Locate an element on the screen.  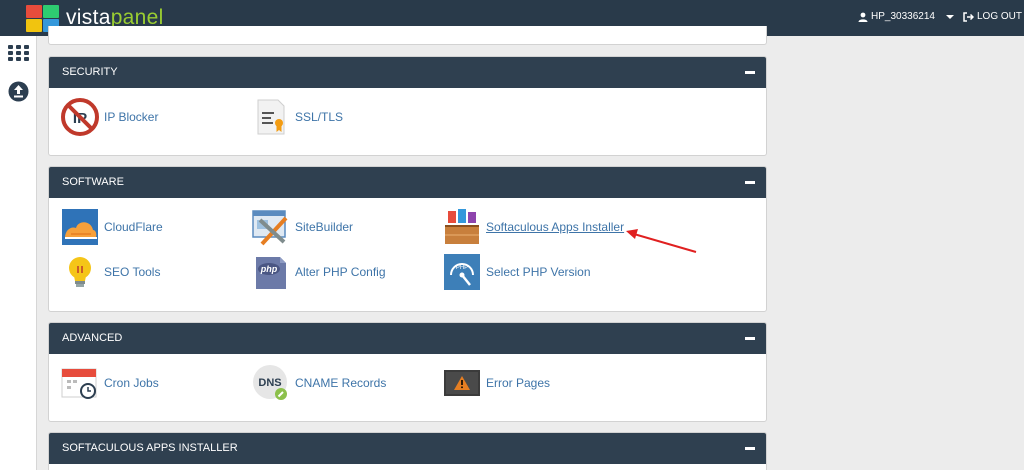
security-panel-header: SECURITY is located at coordinates (407, 72).